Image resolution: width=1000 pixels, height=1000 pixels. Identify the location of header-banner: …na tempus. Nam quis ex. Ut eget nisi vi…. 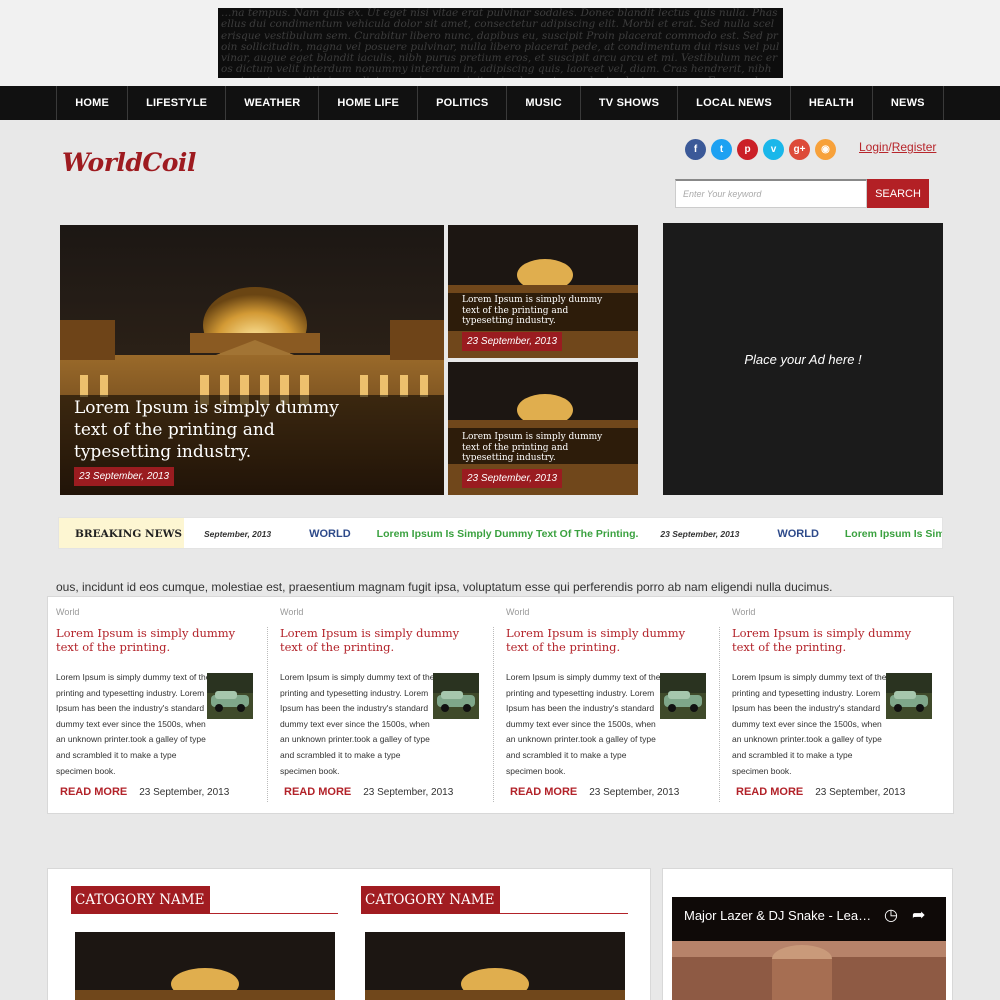
(500, 43).